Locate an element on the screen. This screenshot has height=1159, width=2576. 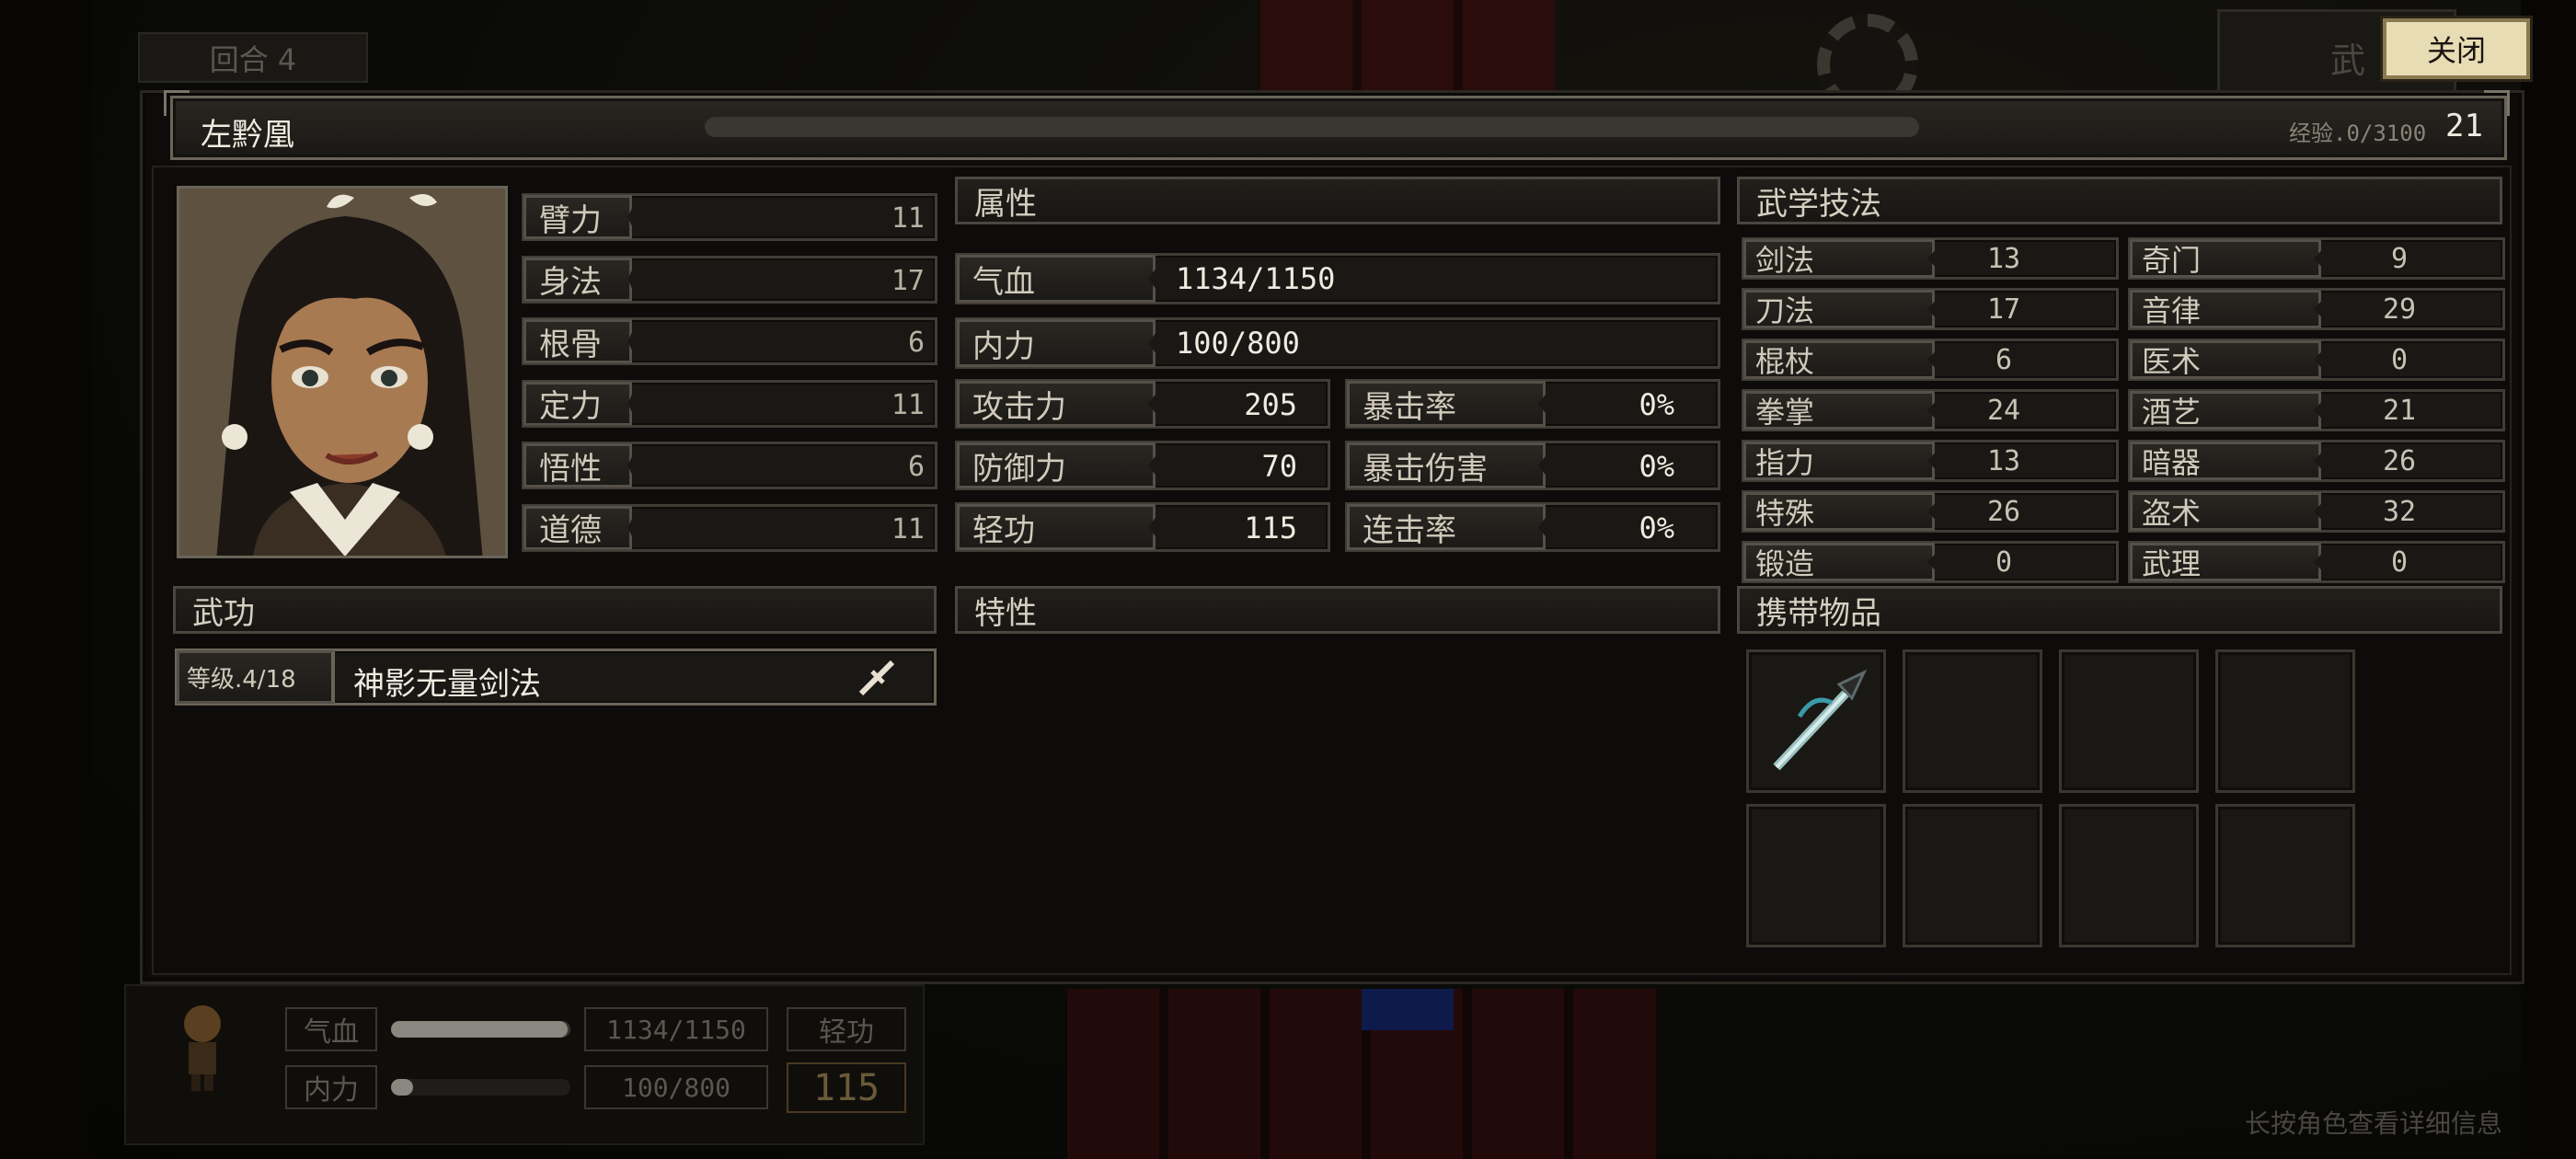
attributes-title: 属性 is located at coordinates (1005, 204).